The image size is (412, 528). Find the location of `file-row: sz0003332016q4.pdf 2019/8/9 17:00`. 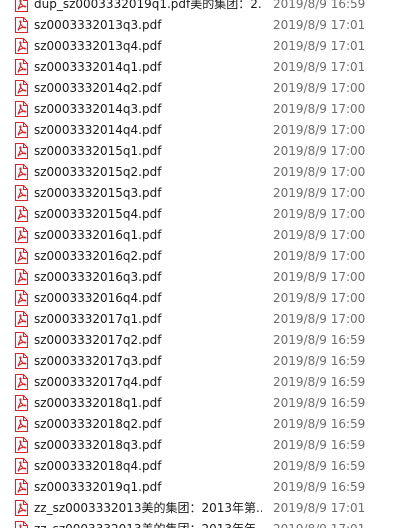

file-row: sz0003332016q4.pdf 2019/8/9 17:00 is located at coordinates (206, 298).